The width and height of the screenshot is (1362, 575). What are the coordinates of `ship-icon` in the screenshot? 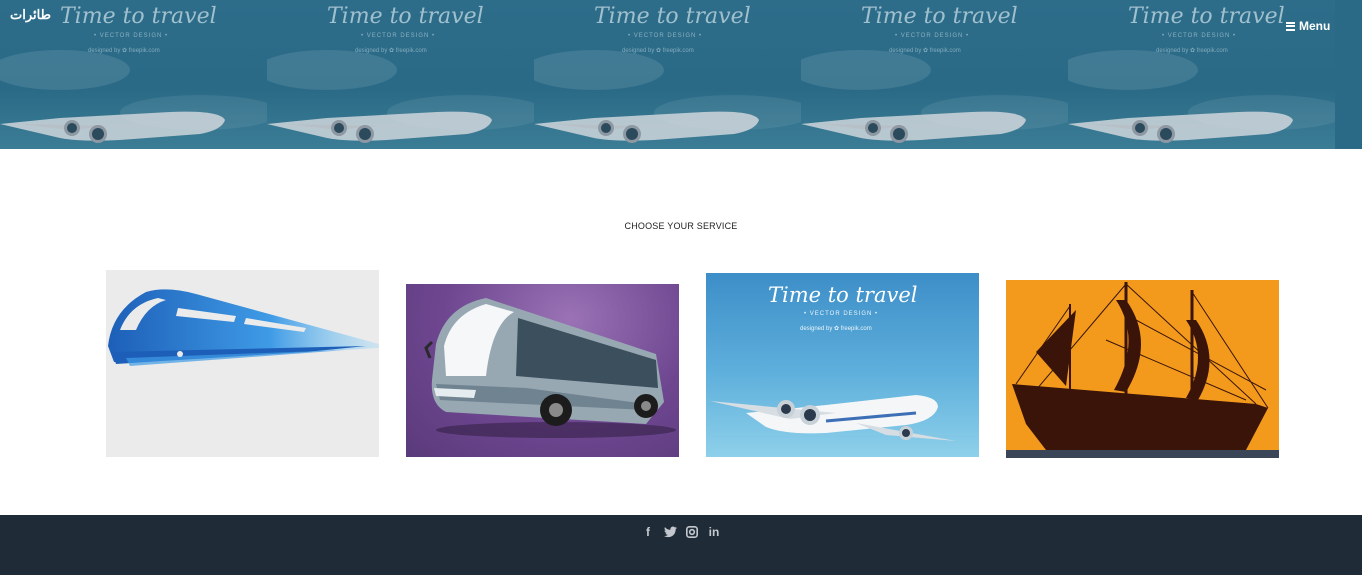 It's located at (1142, 370).